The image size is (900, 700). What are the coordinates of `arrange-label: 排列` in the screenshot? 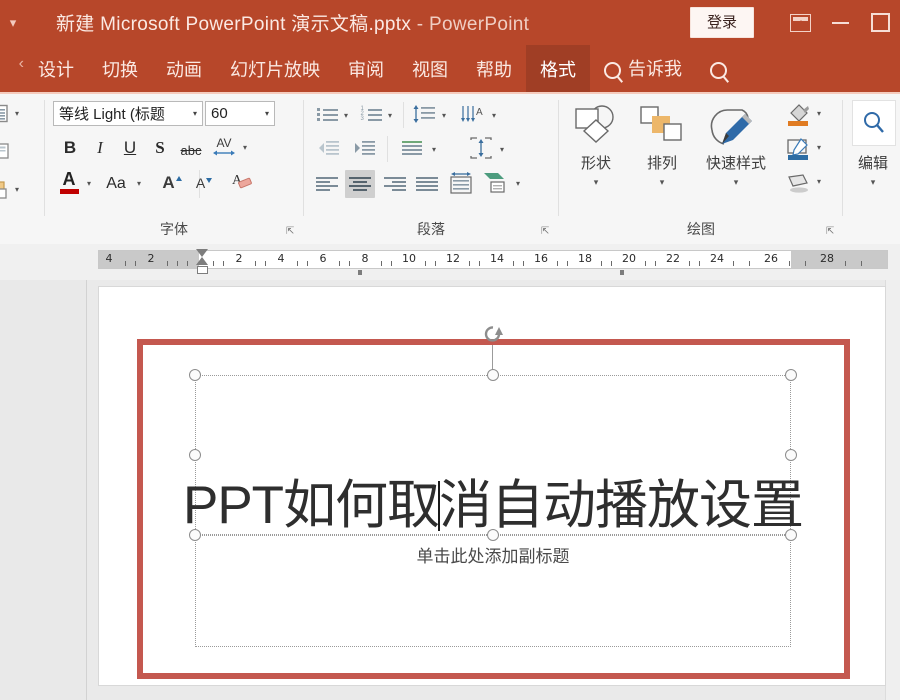 It's located at (662, 162).